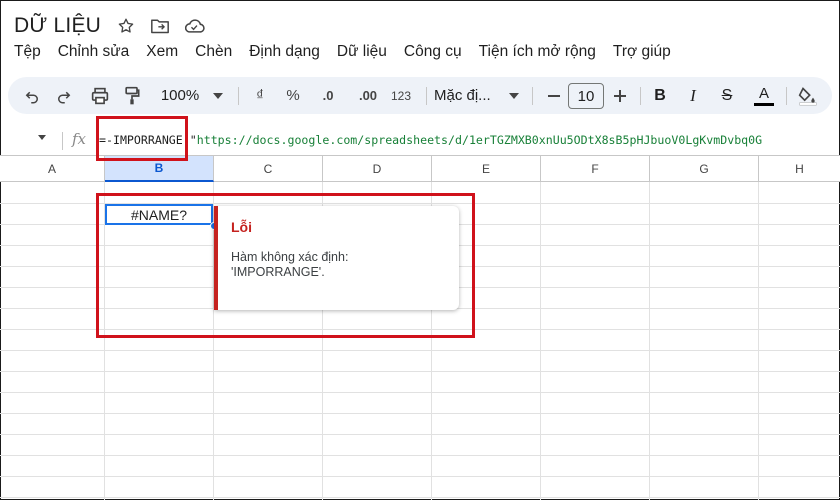 The width and height of the screenshot is (840, 500). I want to click on document-title: DỮ LIỆU, so click(57, 26).